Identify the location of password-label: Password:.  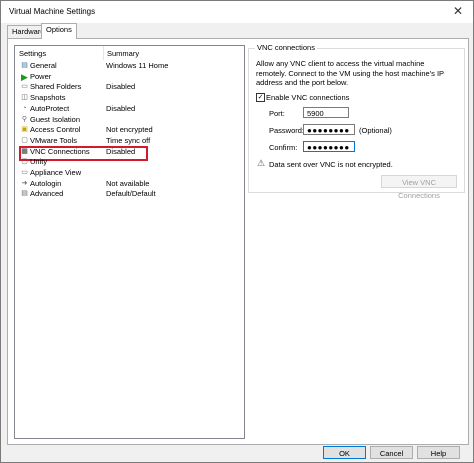
(287, 130).